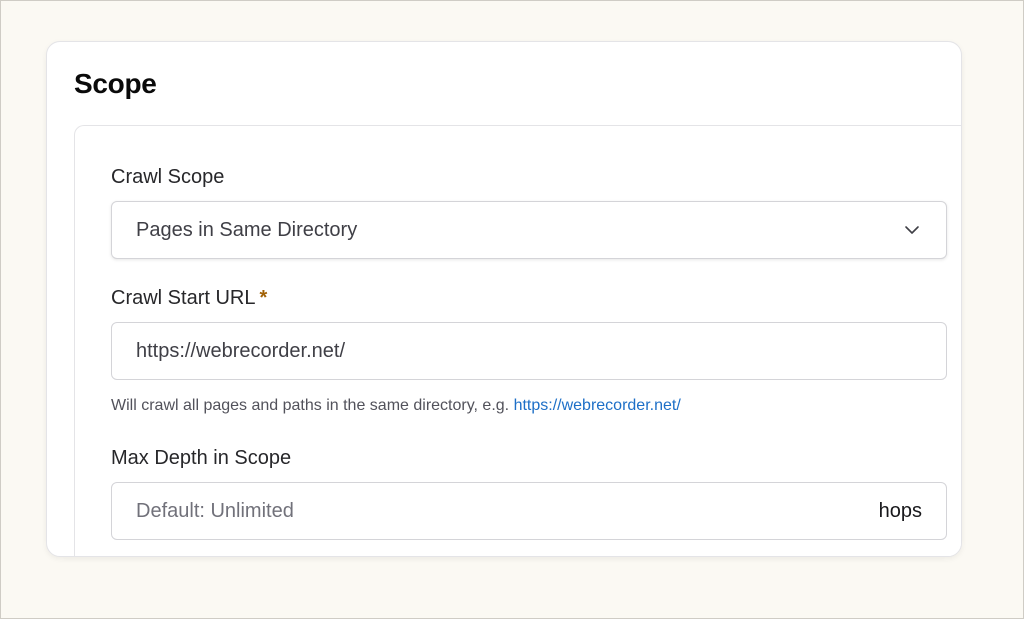 Image resolution: width=1024 pixels, height=619 pixels. I want to click on start-url-label: Crawl Start URL *, so click(189, 298).